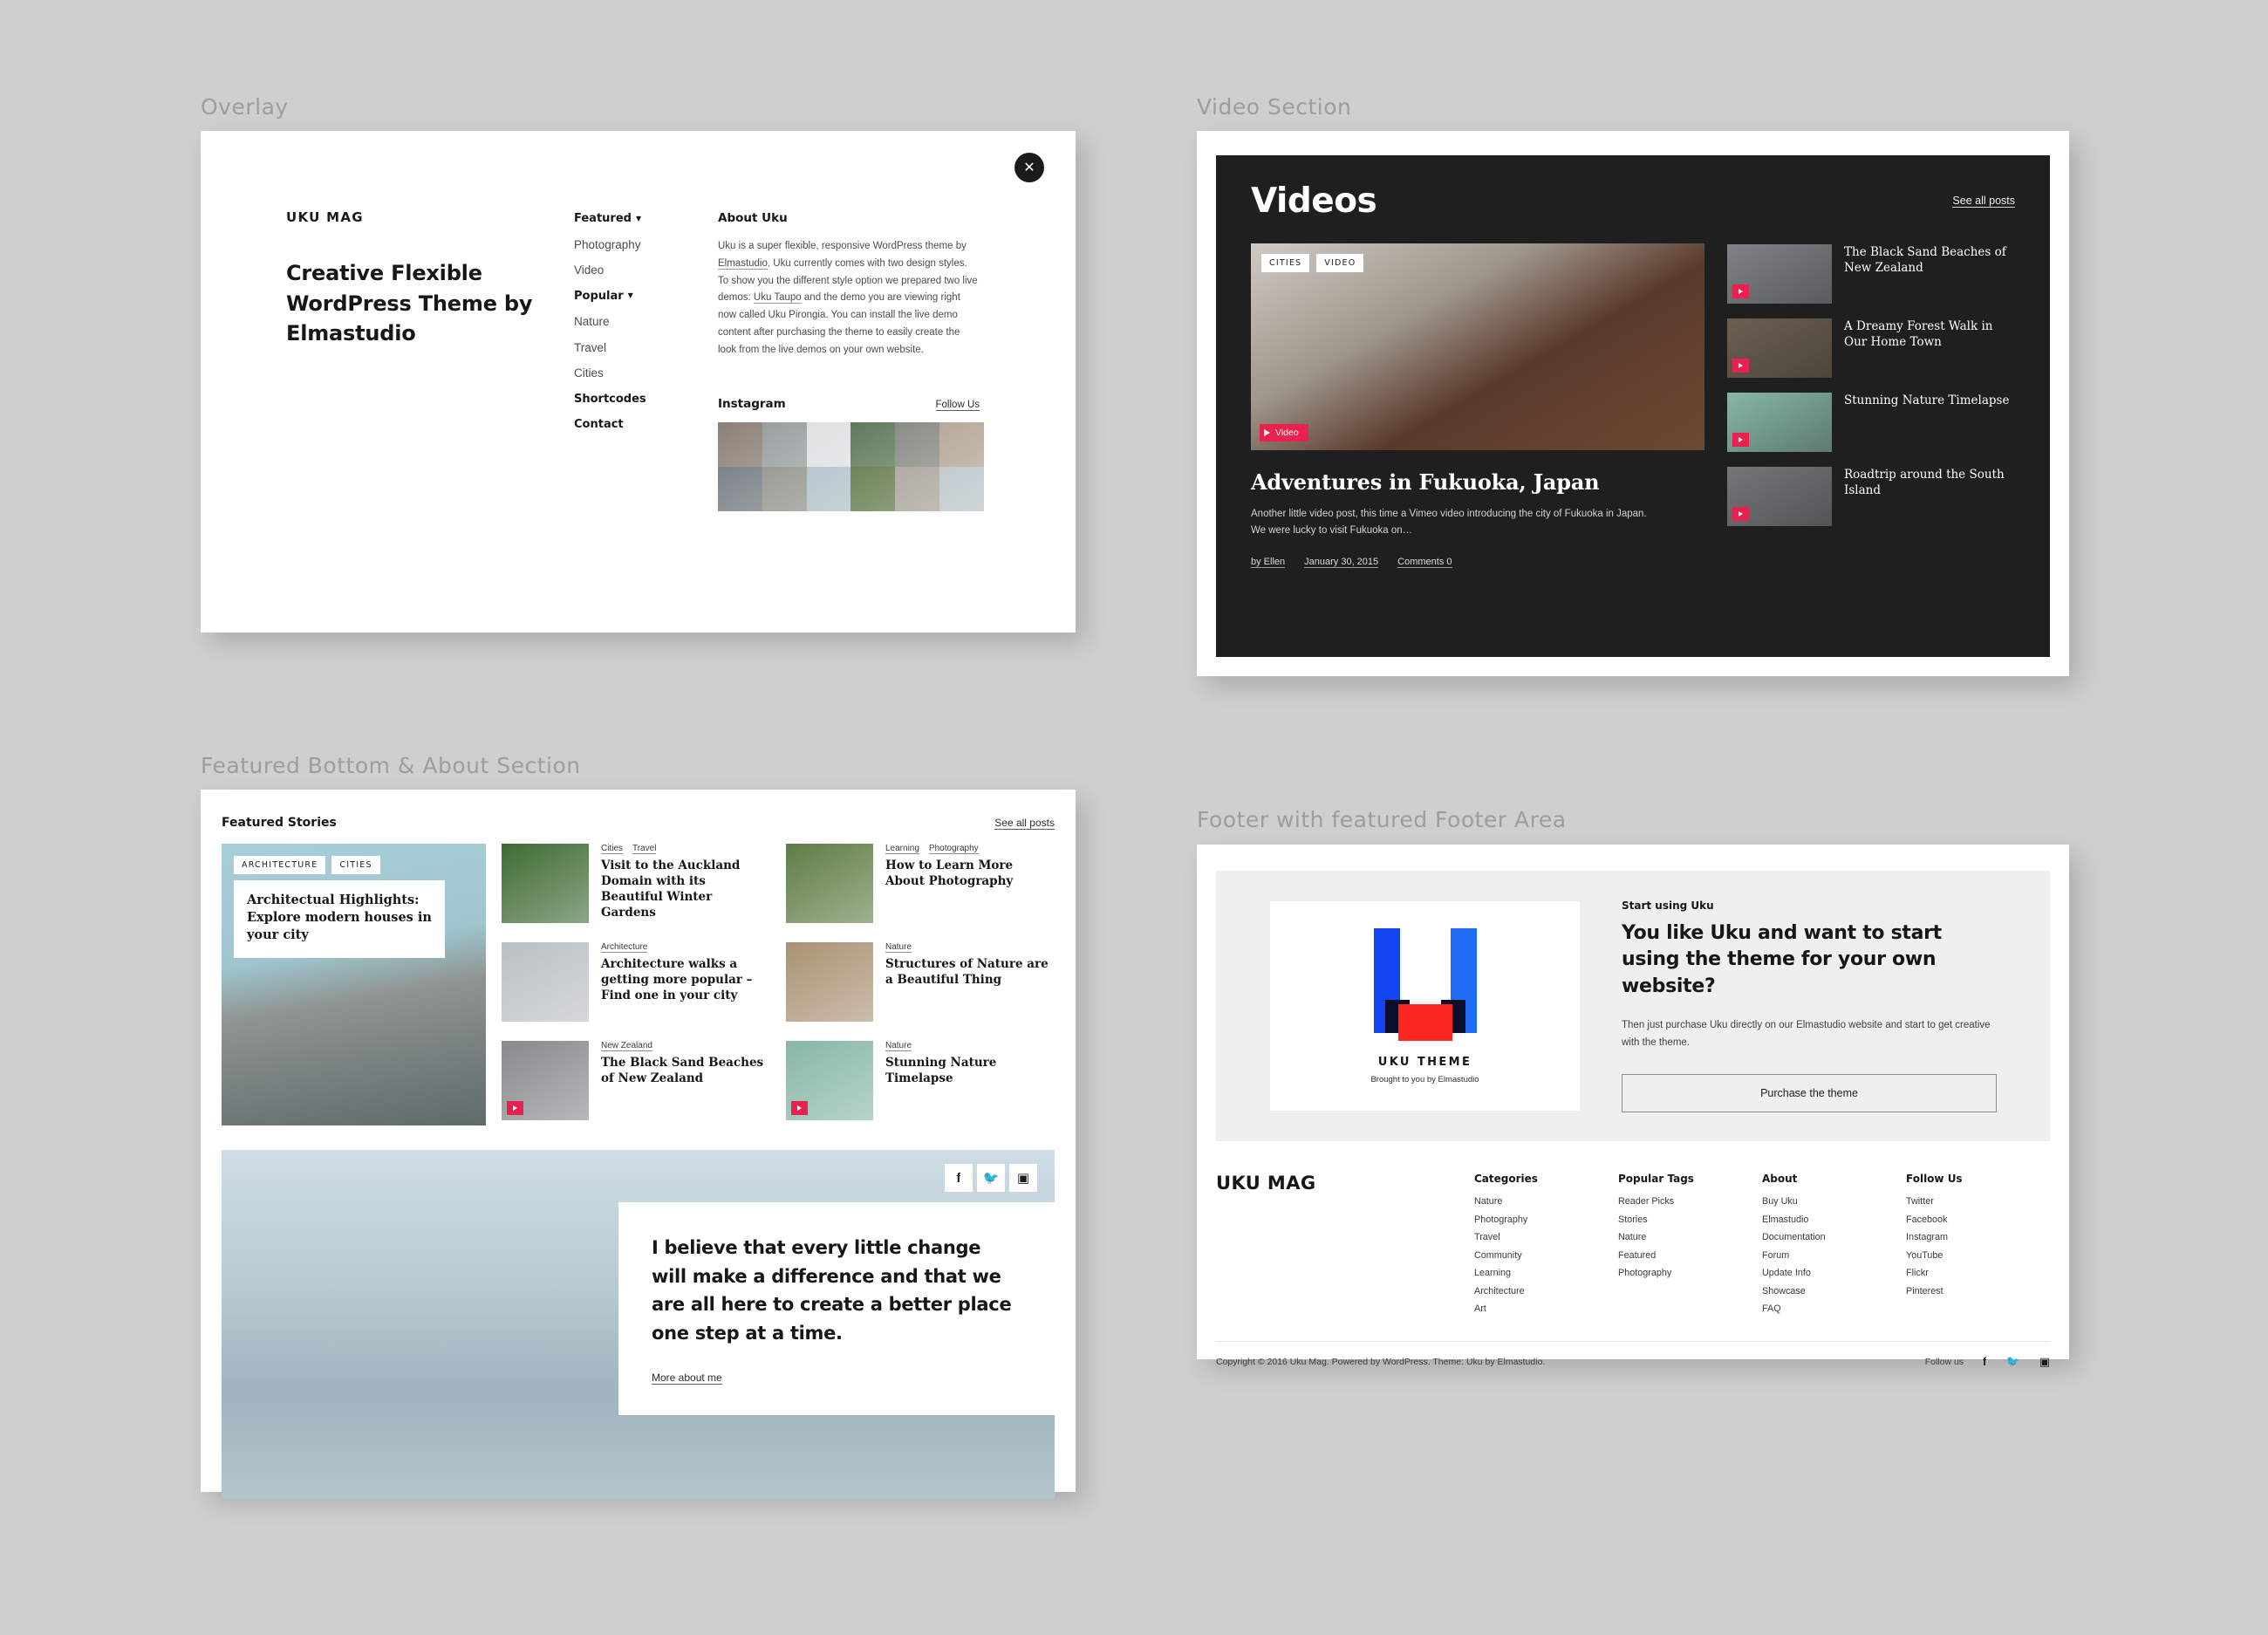  Describe the element at coordinates (957, 406) in the screenshot. I see `instagram-follow-link: Follow Us` at that location.